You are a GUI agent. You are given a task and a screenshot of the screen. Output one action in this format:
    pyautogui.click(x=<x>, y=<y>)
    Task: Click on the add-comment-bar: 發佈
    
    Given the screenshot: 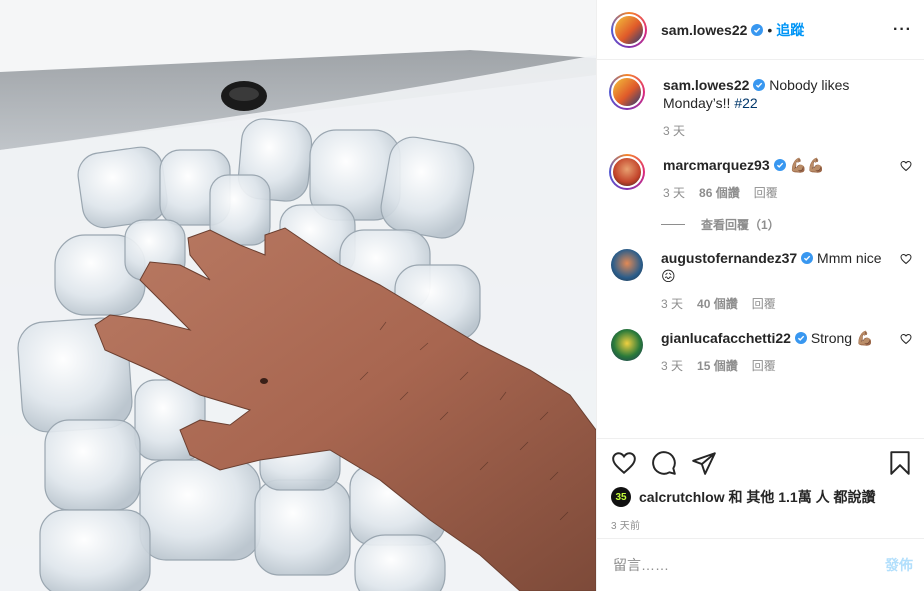 What is the action you would take?
    pyautogui.click(x=760, y=564)
    